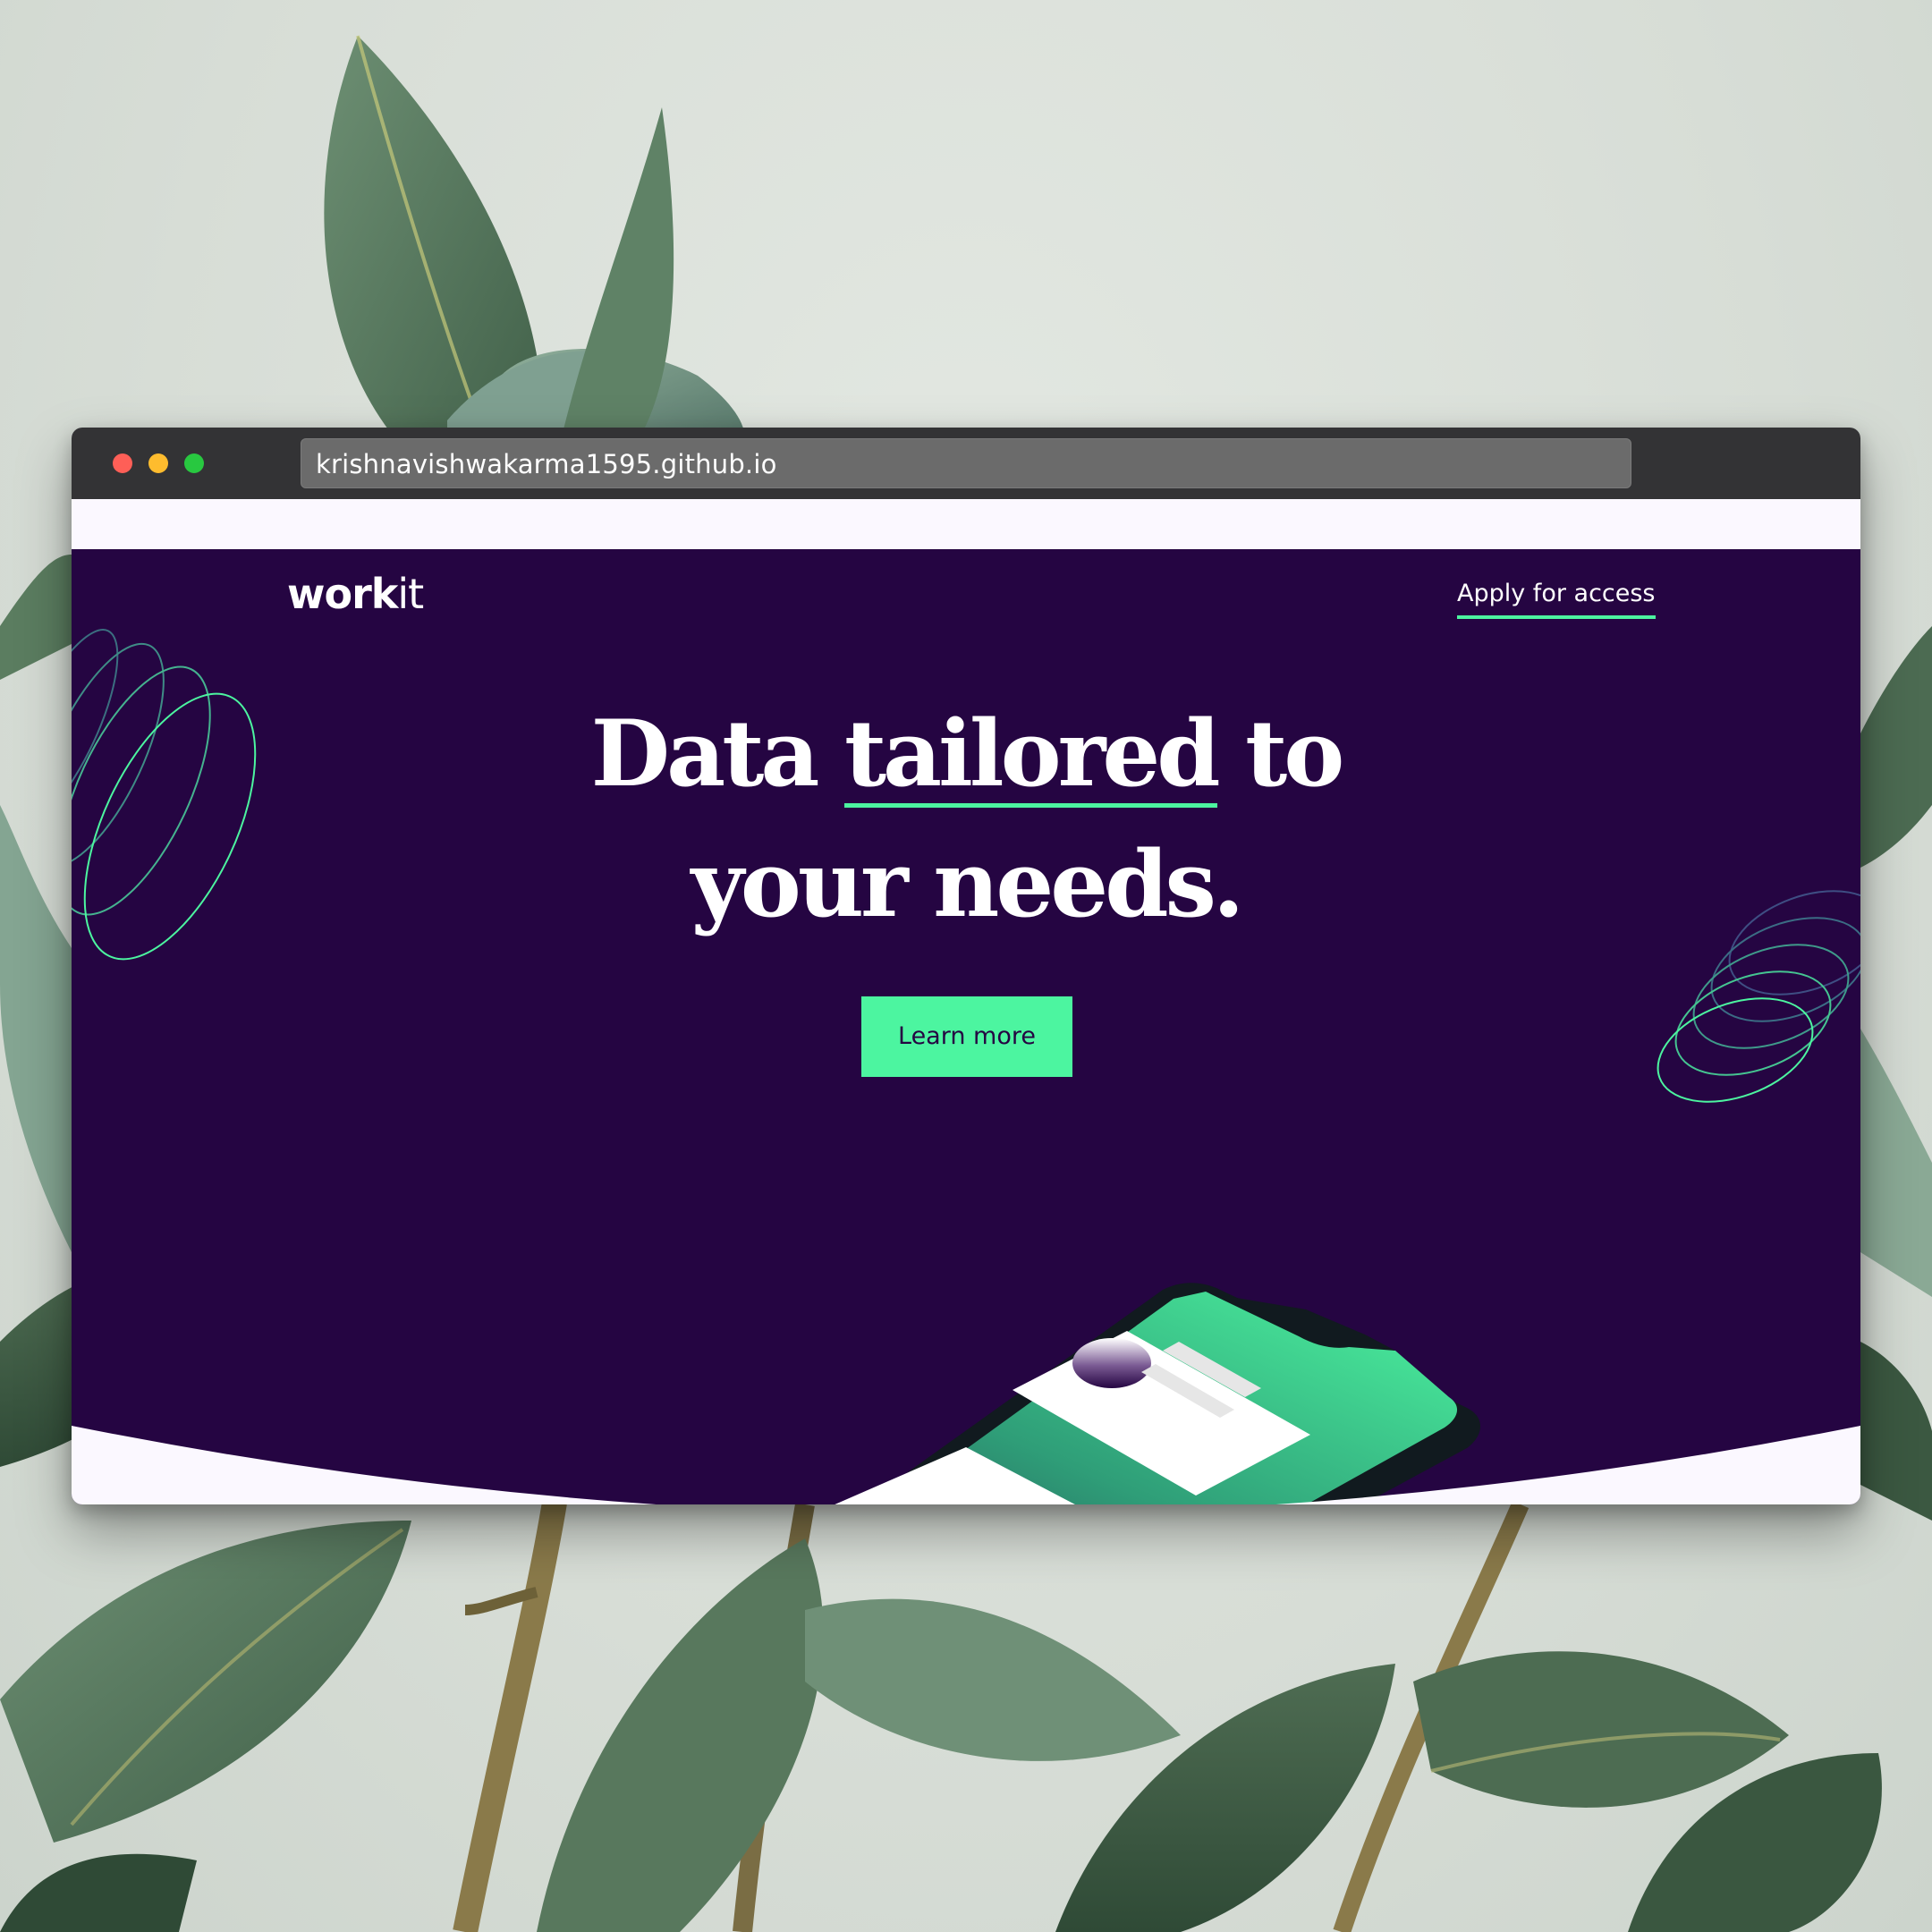  Describe the element at coordinates (342, 594) in the screenshot. I see `logo-text-bold: work` at that location.